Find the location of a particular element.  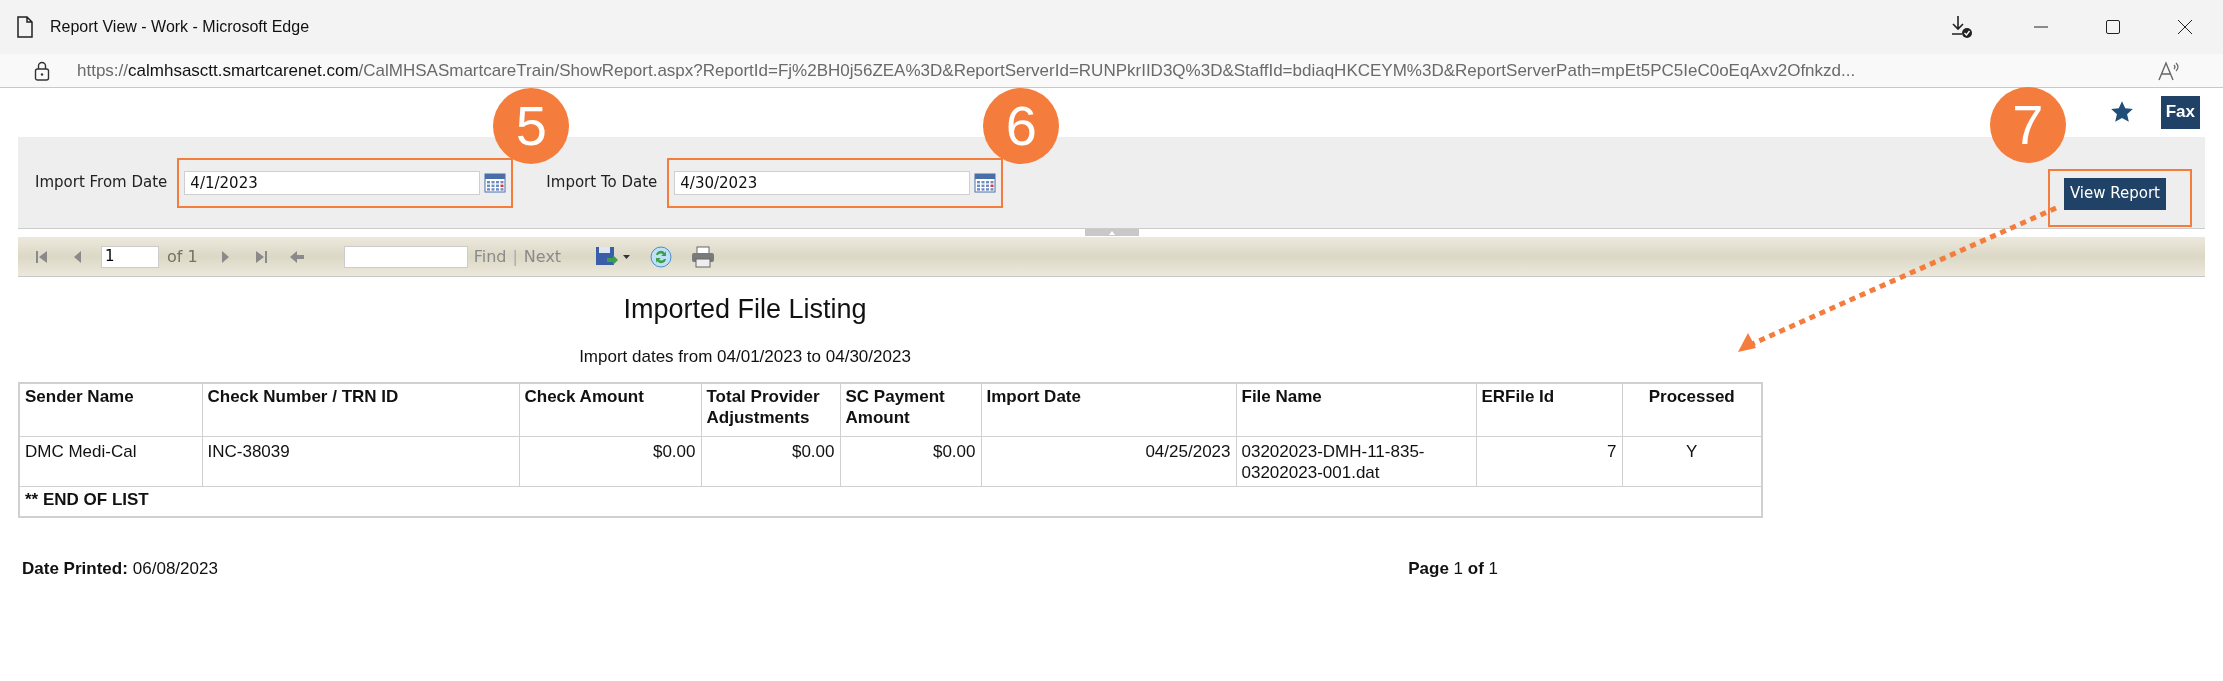

table-cell: DMC Medi-Cal is located at coordinates (110, 461).